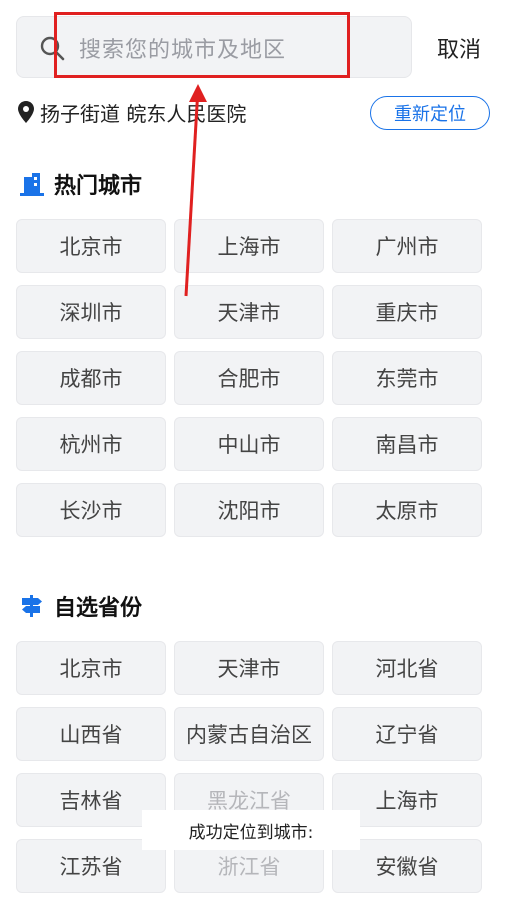  Describe the element at coordinates (249, 378) in the screenshot. I see `city-button: 合肥市` at that location.